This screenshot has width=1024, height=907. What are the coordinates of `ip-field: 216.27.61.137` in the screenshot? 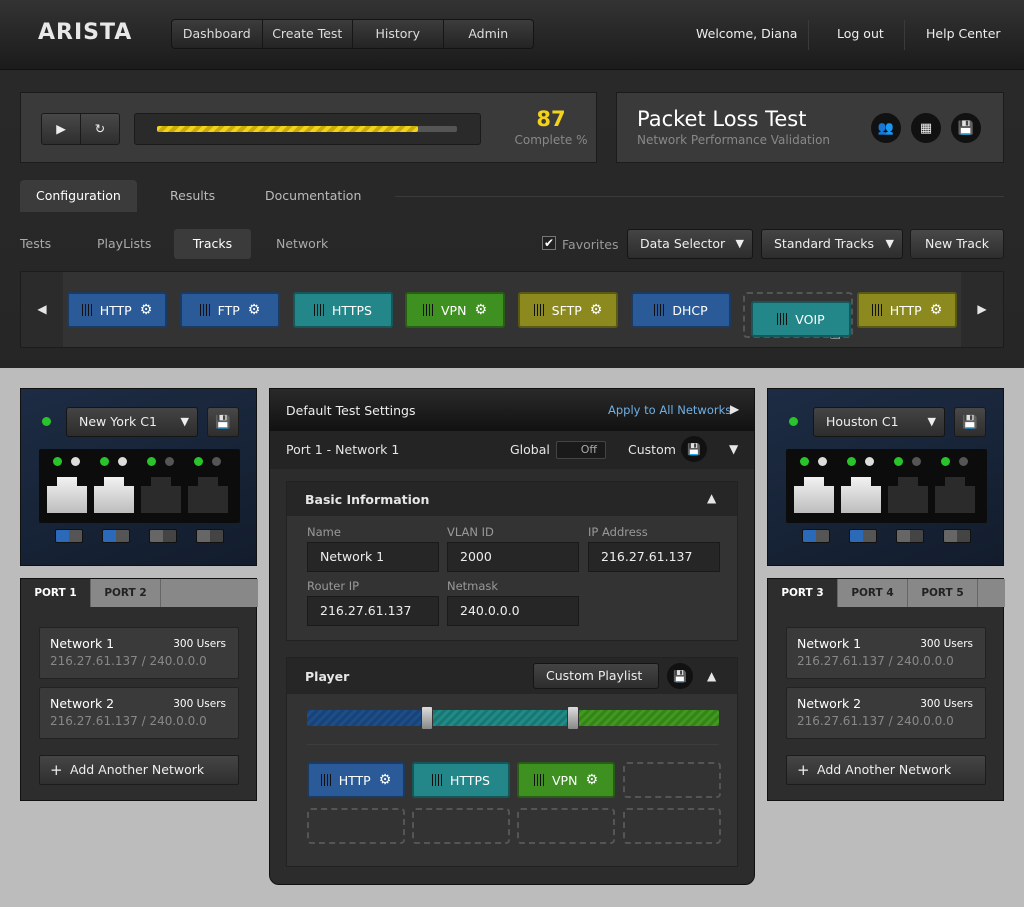 It's located at (654, 557).